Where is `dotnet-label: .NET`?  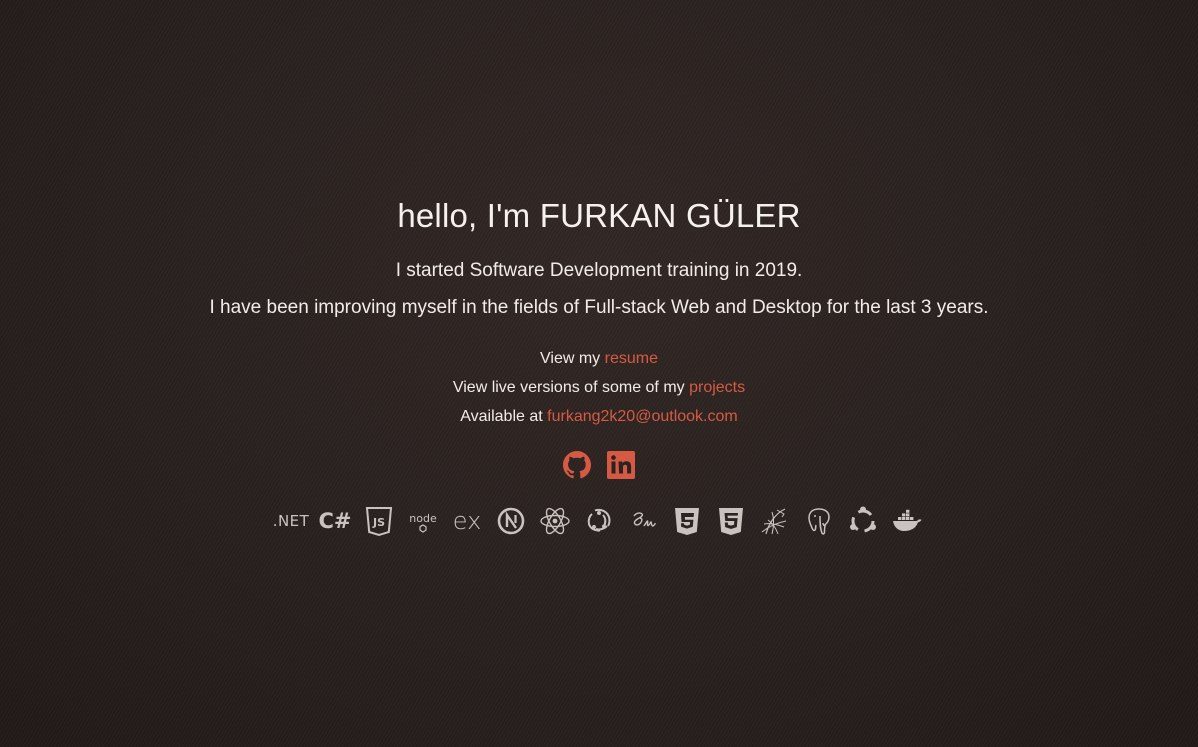
dotnet-label: .NET is located at coordinates (291, 521).